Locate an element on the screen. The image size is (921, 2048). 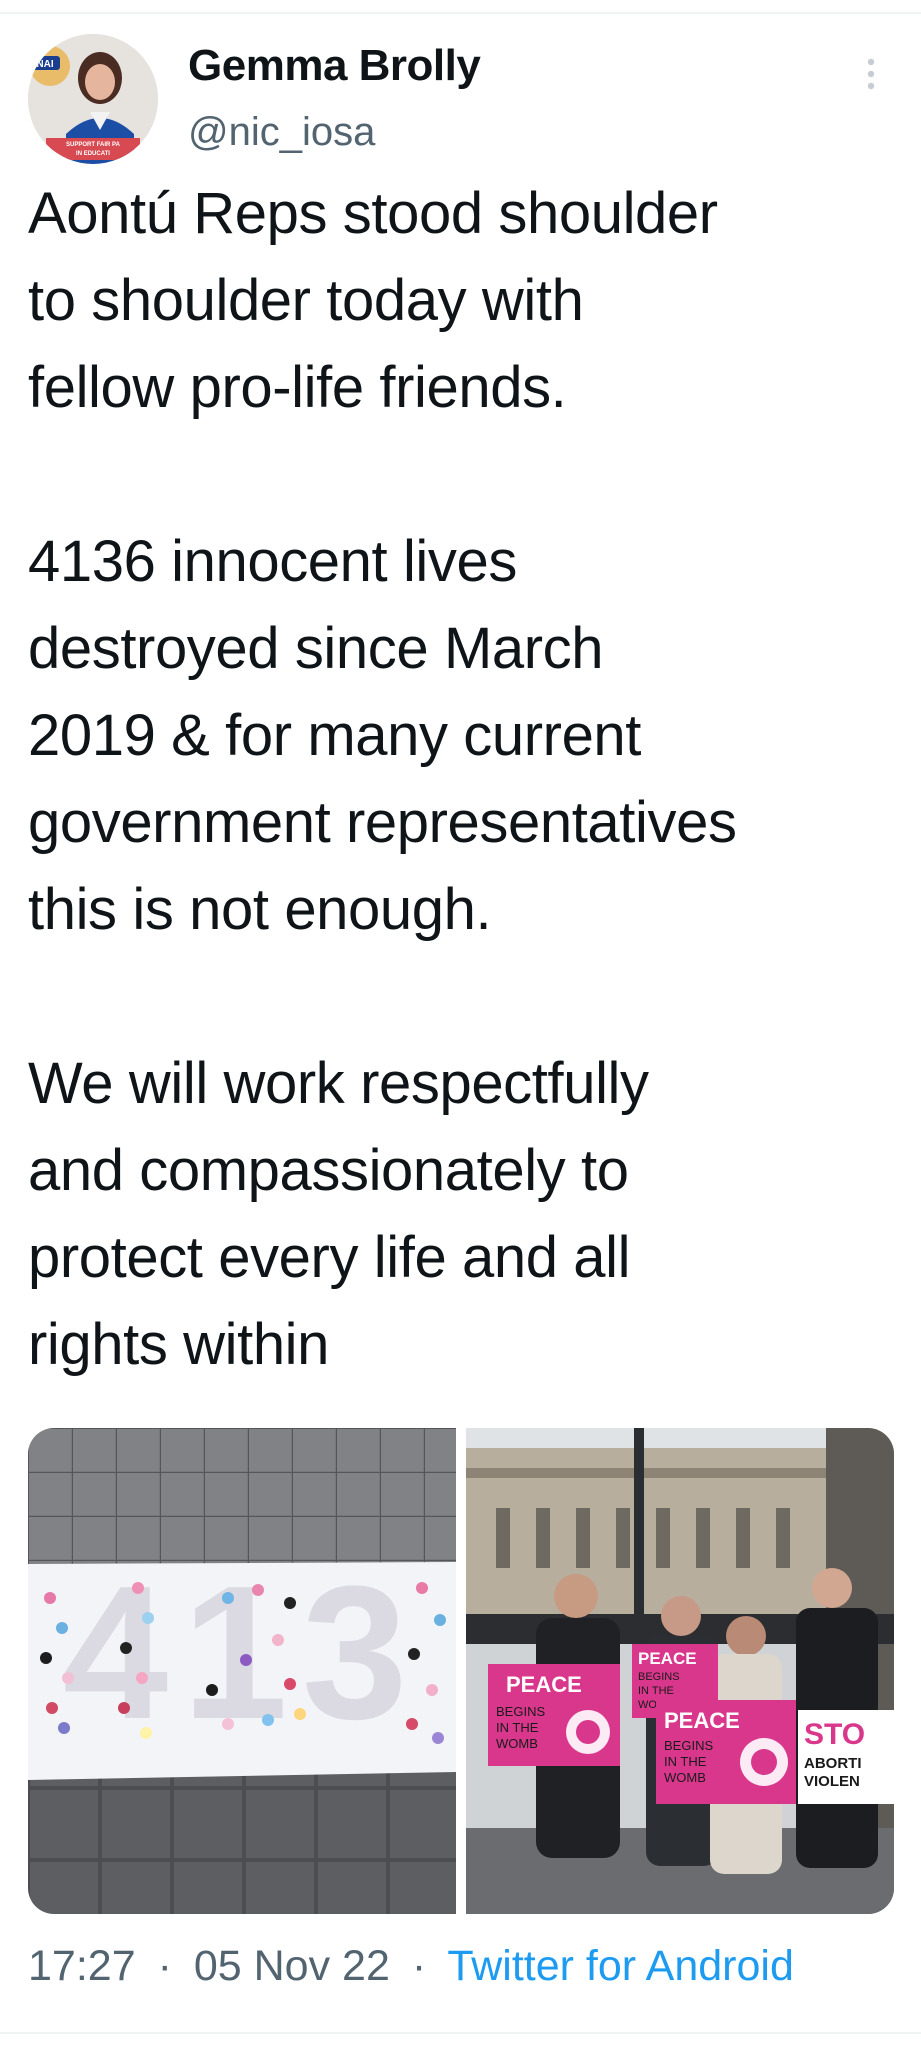
sign-peace-3: PEACE BEGINS IN THE WOMB is located at coordinates (726, 1752).